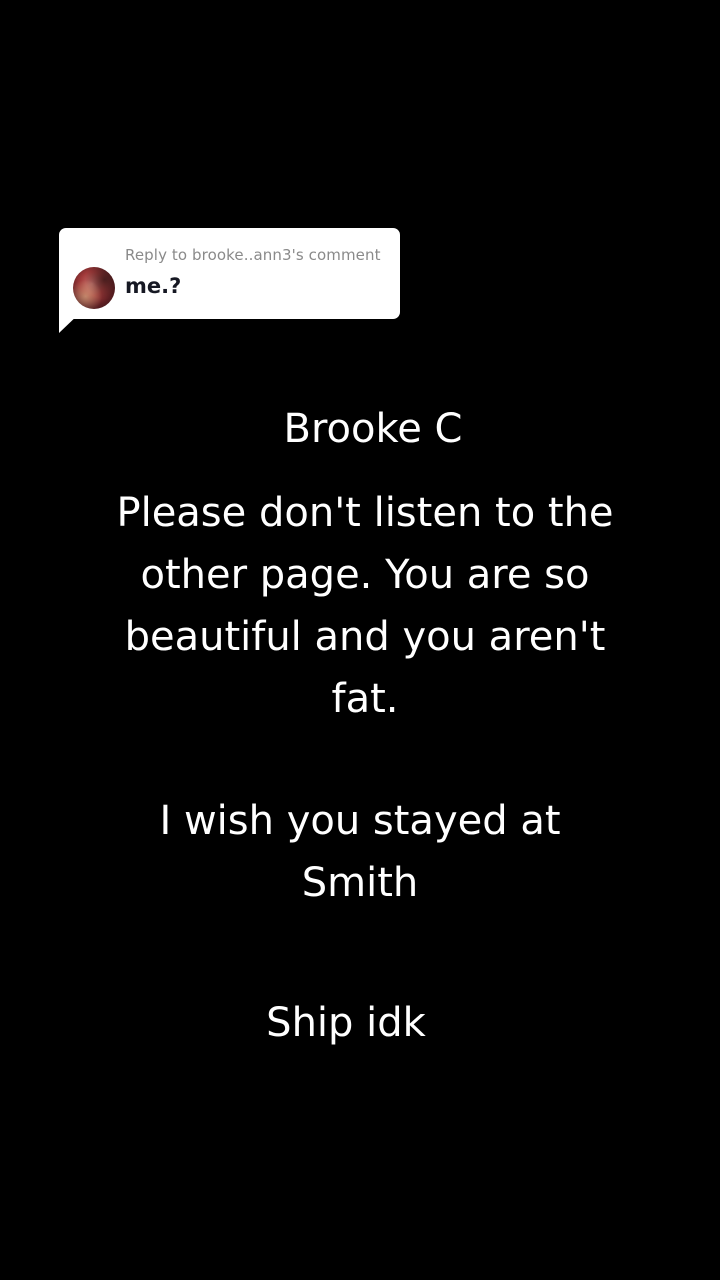  Describe the element at coordinates (94, 288) in the screenshot. I see `commenter-avatar-icon` at that location.